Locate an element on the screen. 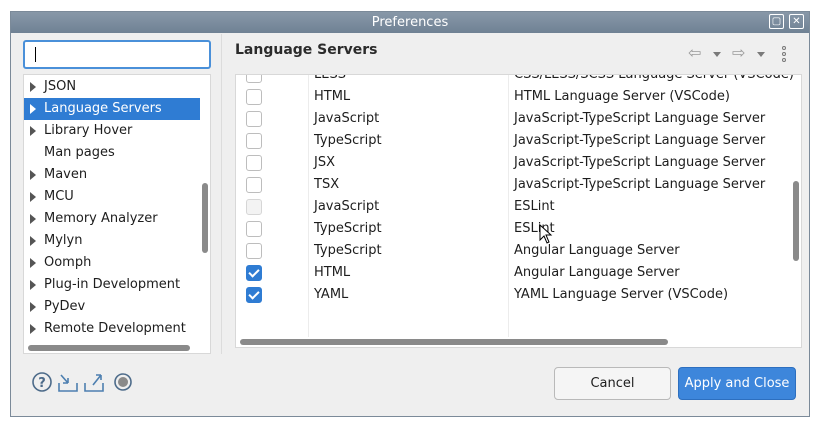 This screenshot has width=821, height=427. forward-arrow-icon: ⇨ is located at coordinates (738, 53).